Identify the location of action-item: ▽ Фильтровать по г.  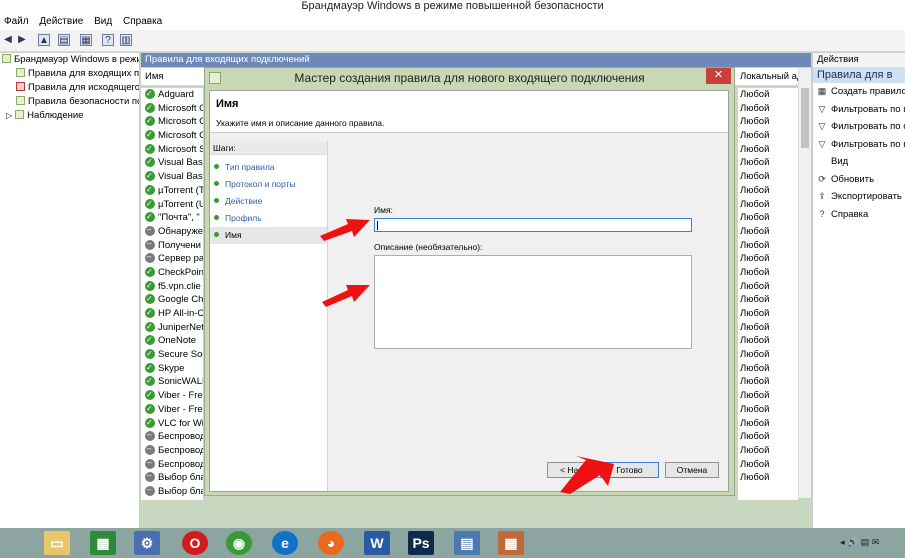
(859, 145).